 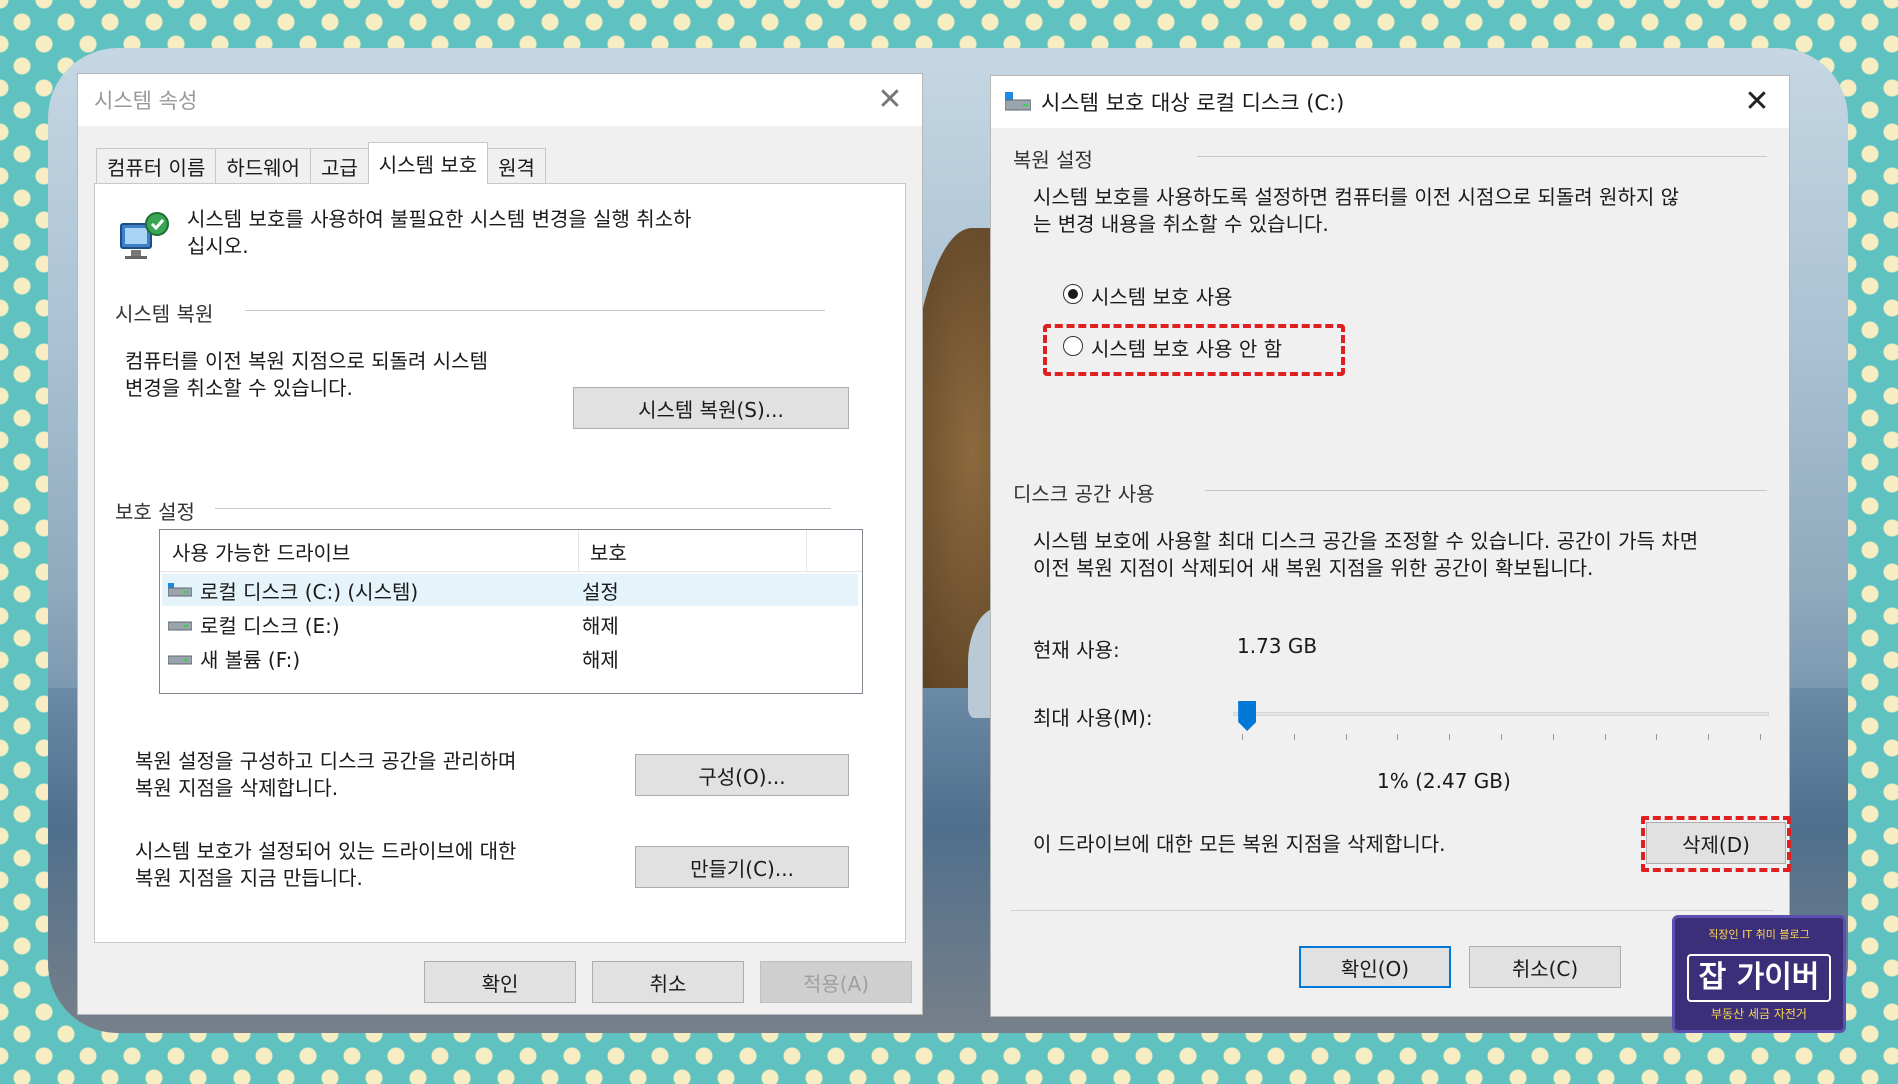 What do you see at coordinates (500, 982) in the screenshot?
I see `ok-button: 확인` at bounding box center [500, 982].